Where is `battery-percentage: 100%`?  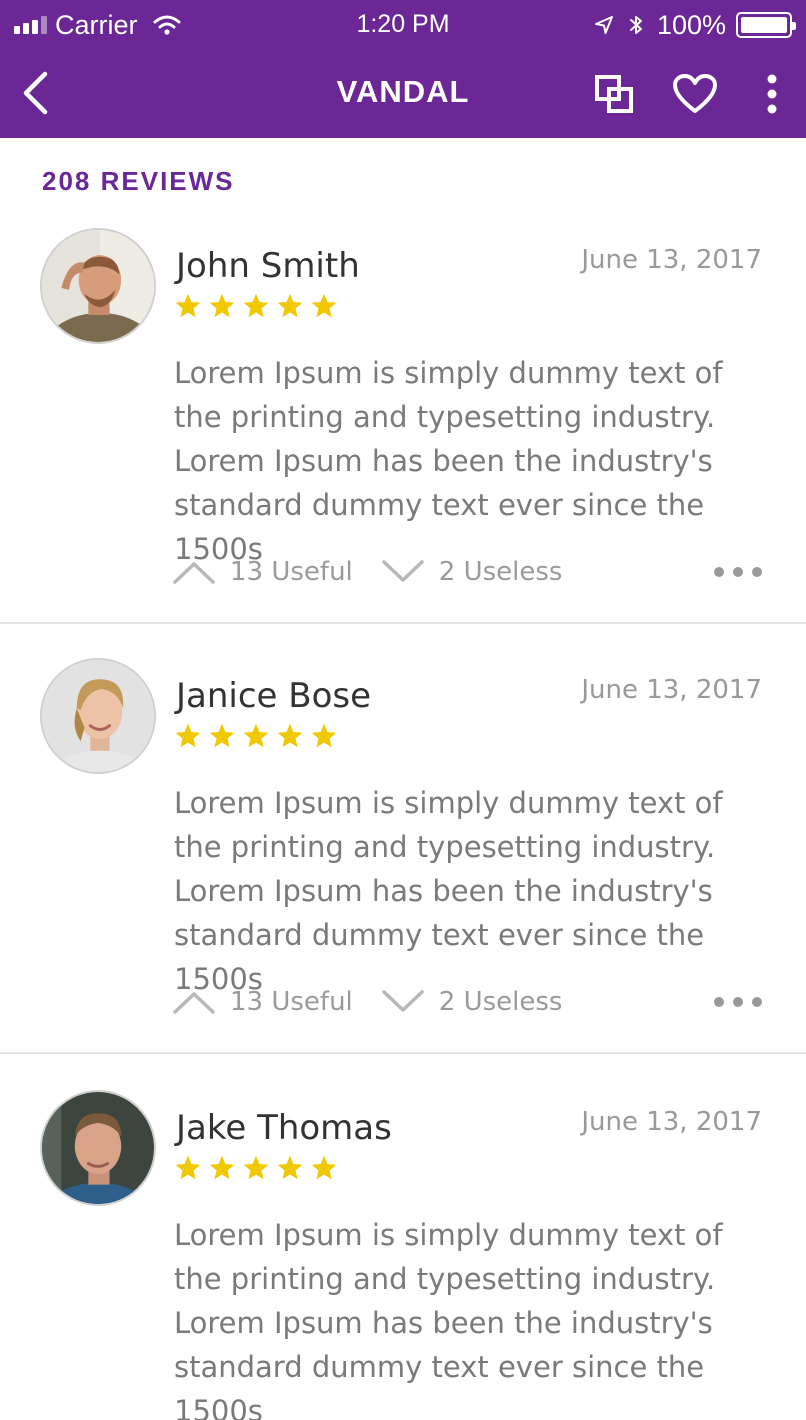
battery-percentage: 100% is located at coordinates (691, 24).